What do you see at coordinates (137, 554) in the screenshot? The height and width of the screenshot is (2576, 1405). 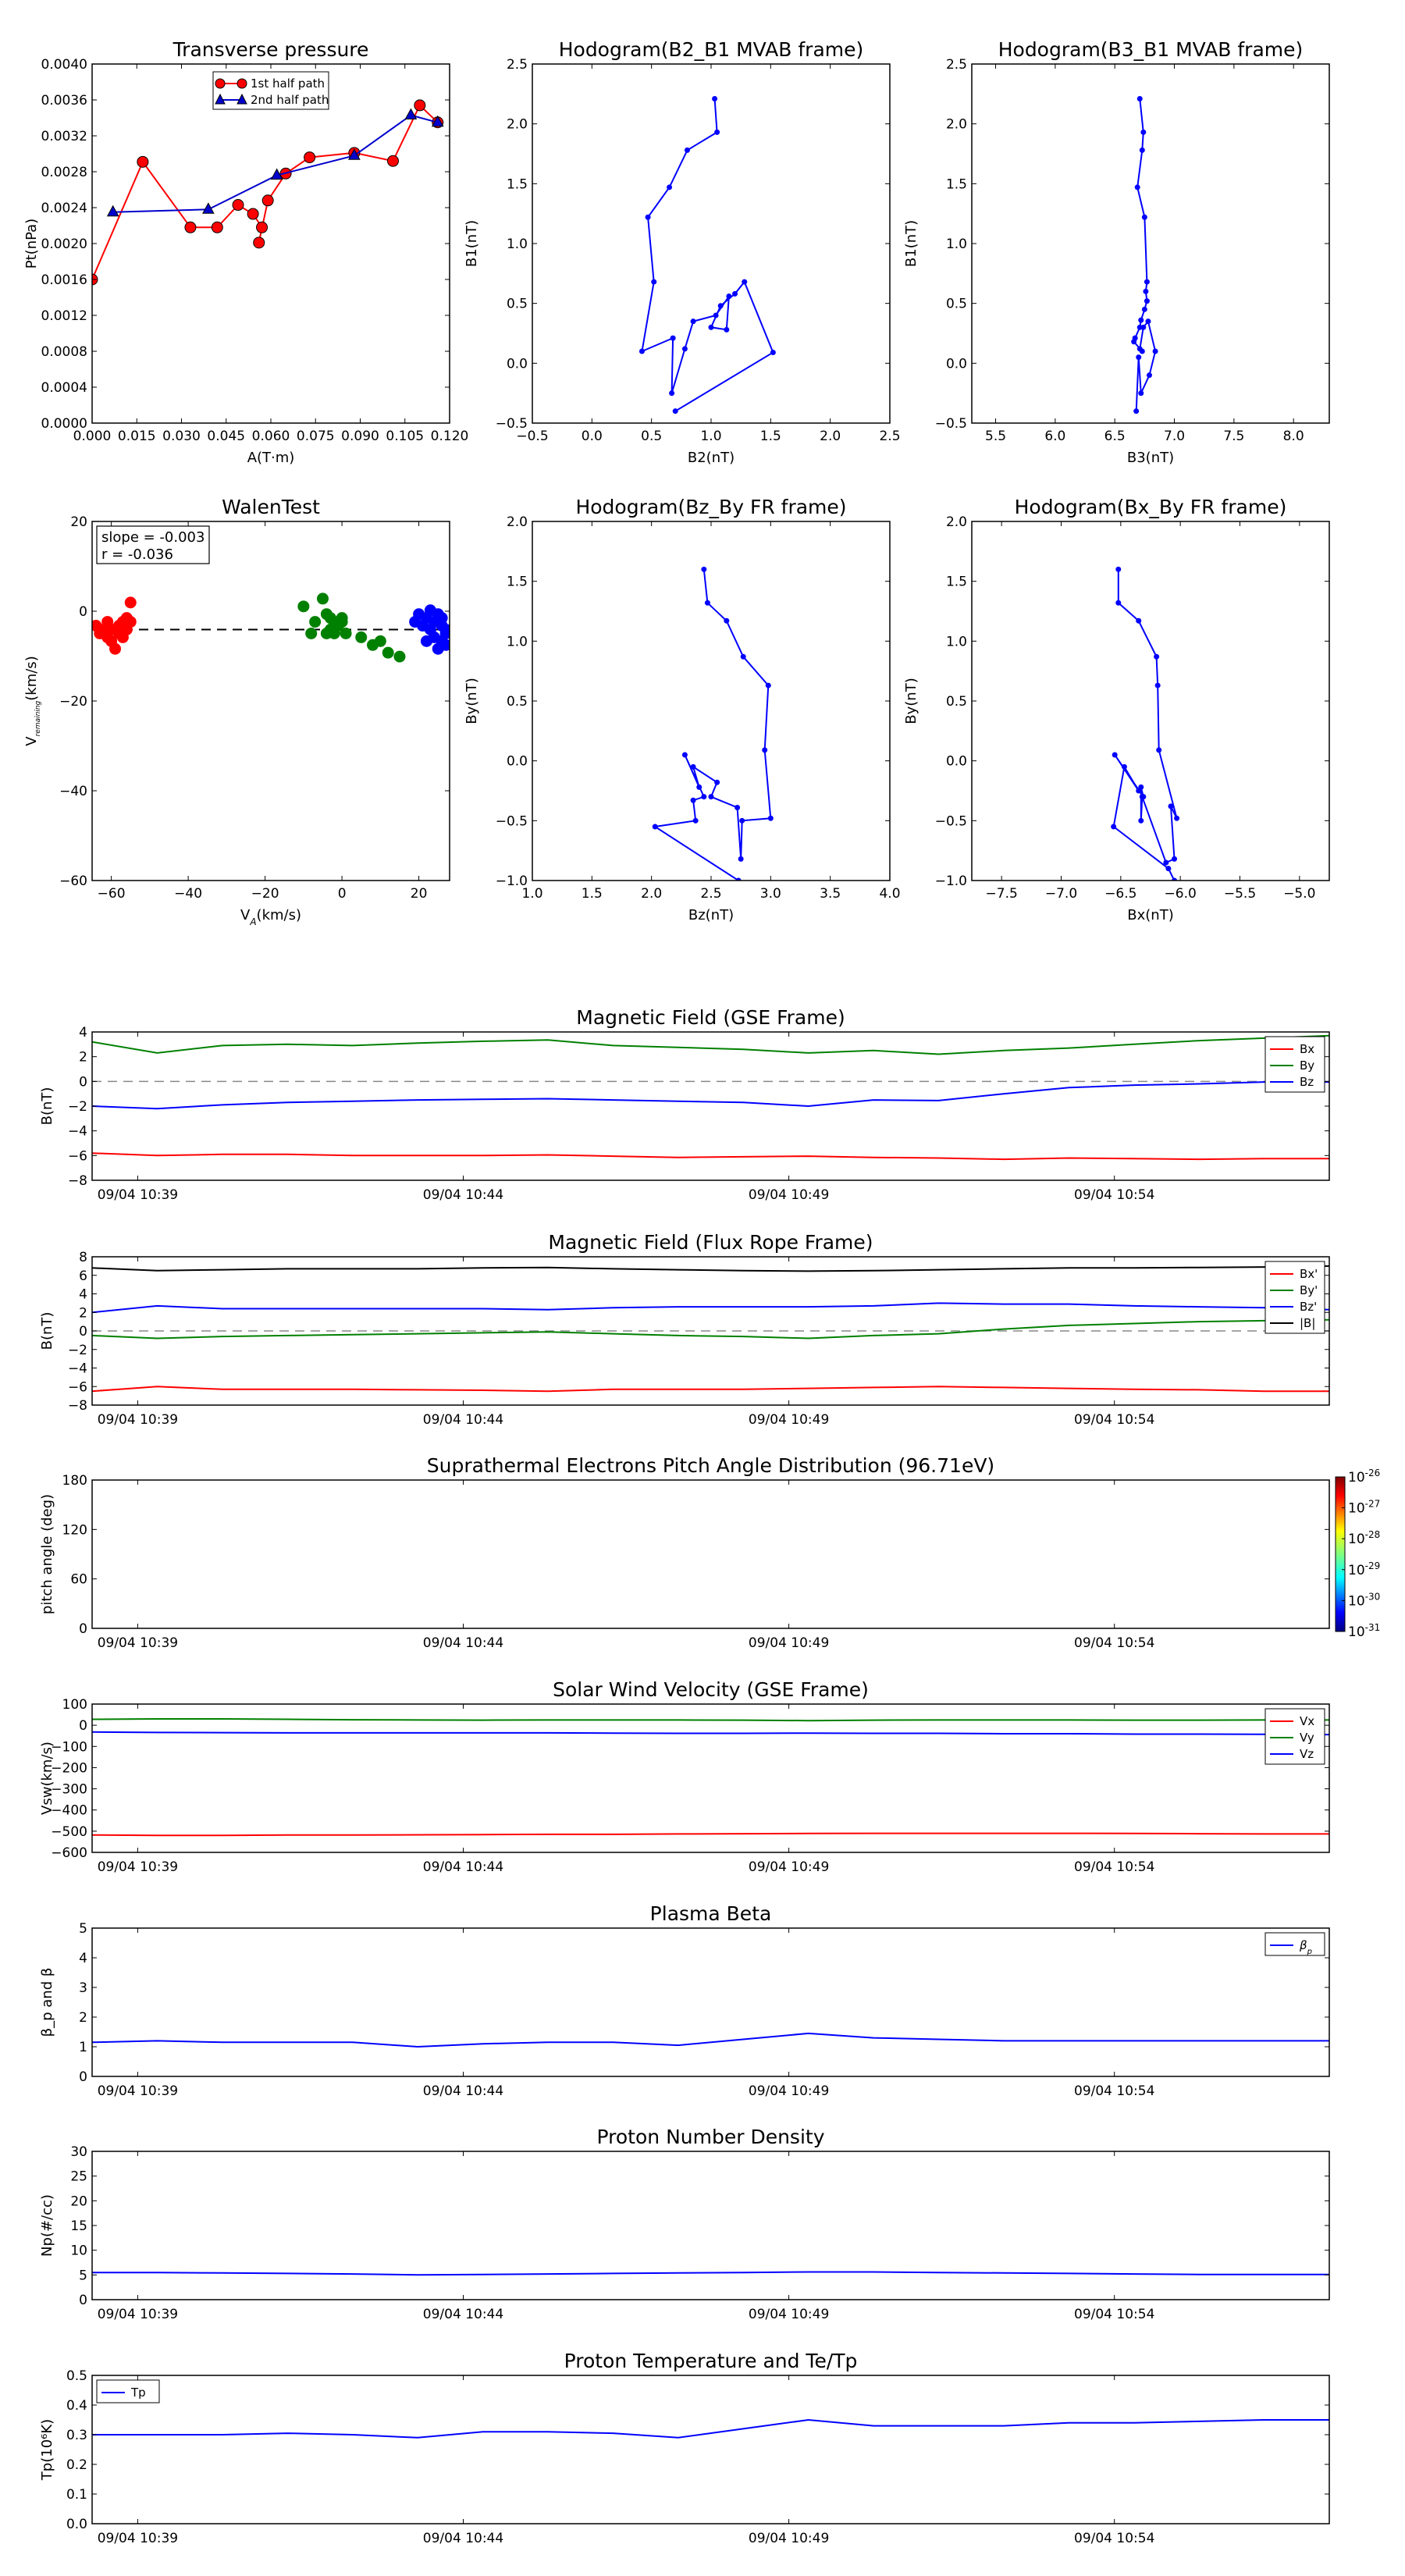 I see `correlation-annotation: r = -0.036` at bounding box center [137, 554].